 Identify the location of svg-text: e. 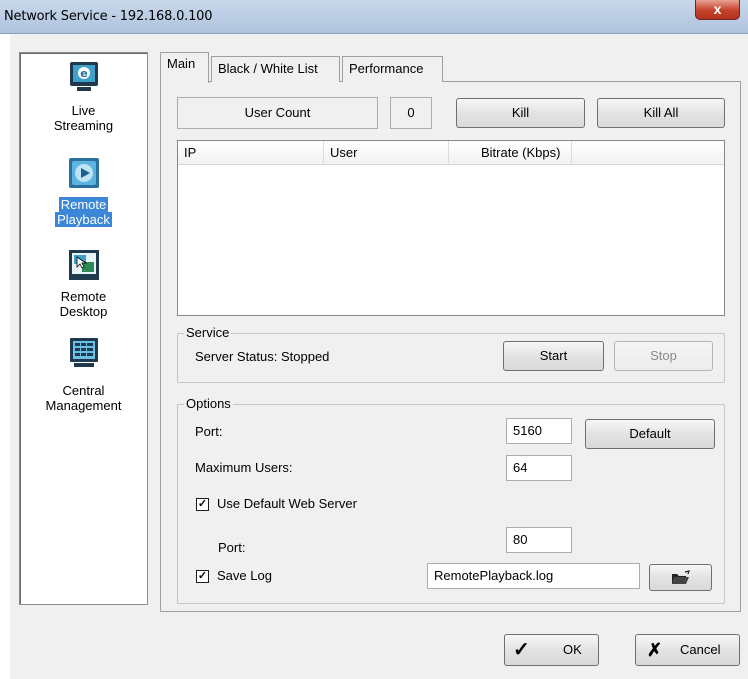
(83, 73).